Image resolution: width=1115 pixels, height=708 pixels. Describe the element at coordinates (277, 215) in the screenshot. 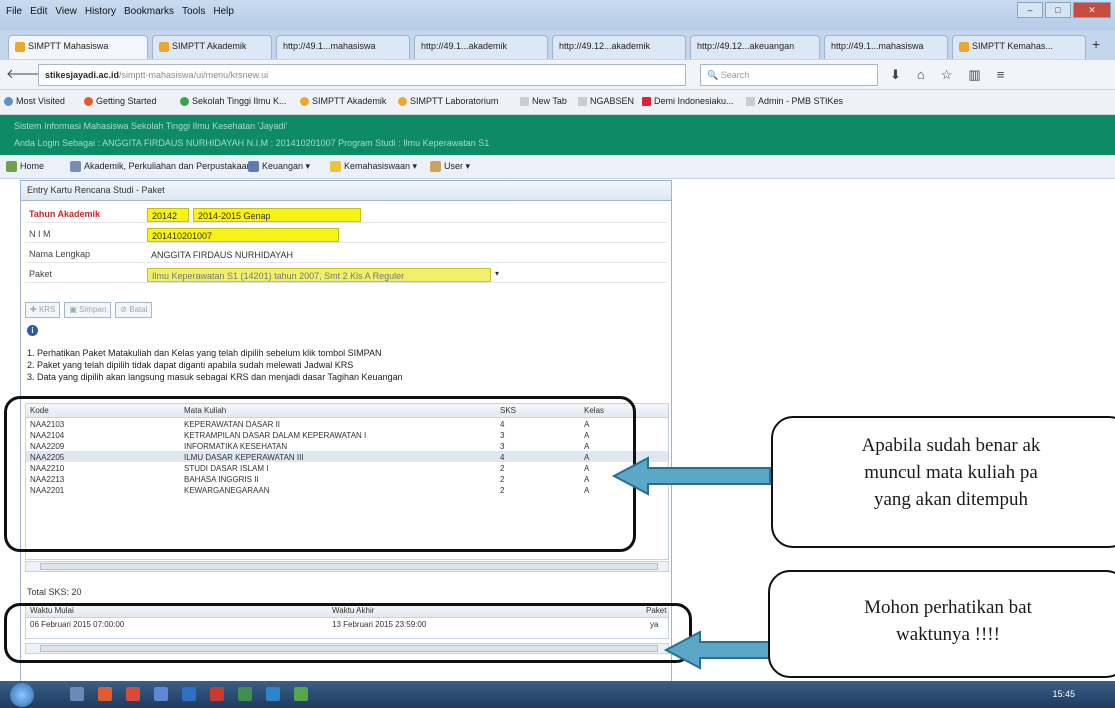

I see `tahun-name-field: 2014-2015 Genap` at that location.